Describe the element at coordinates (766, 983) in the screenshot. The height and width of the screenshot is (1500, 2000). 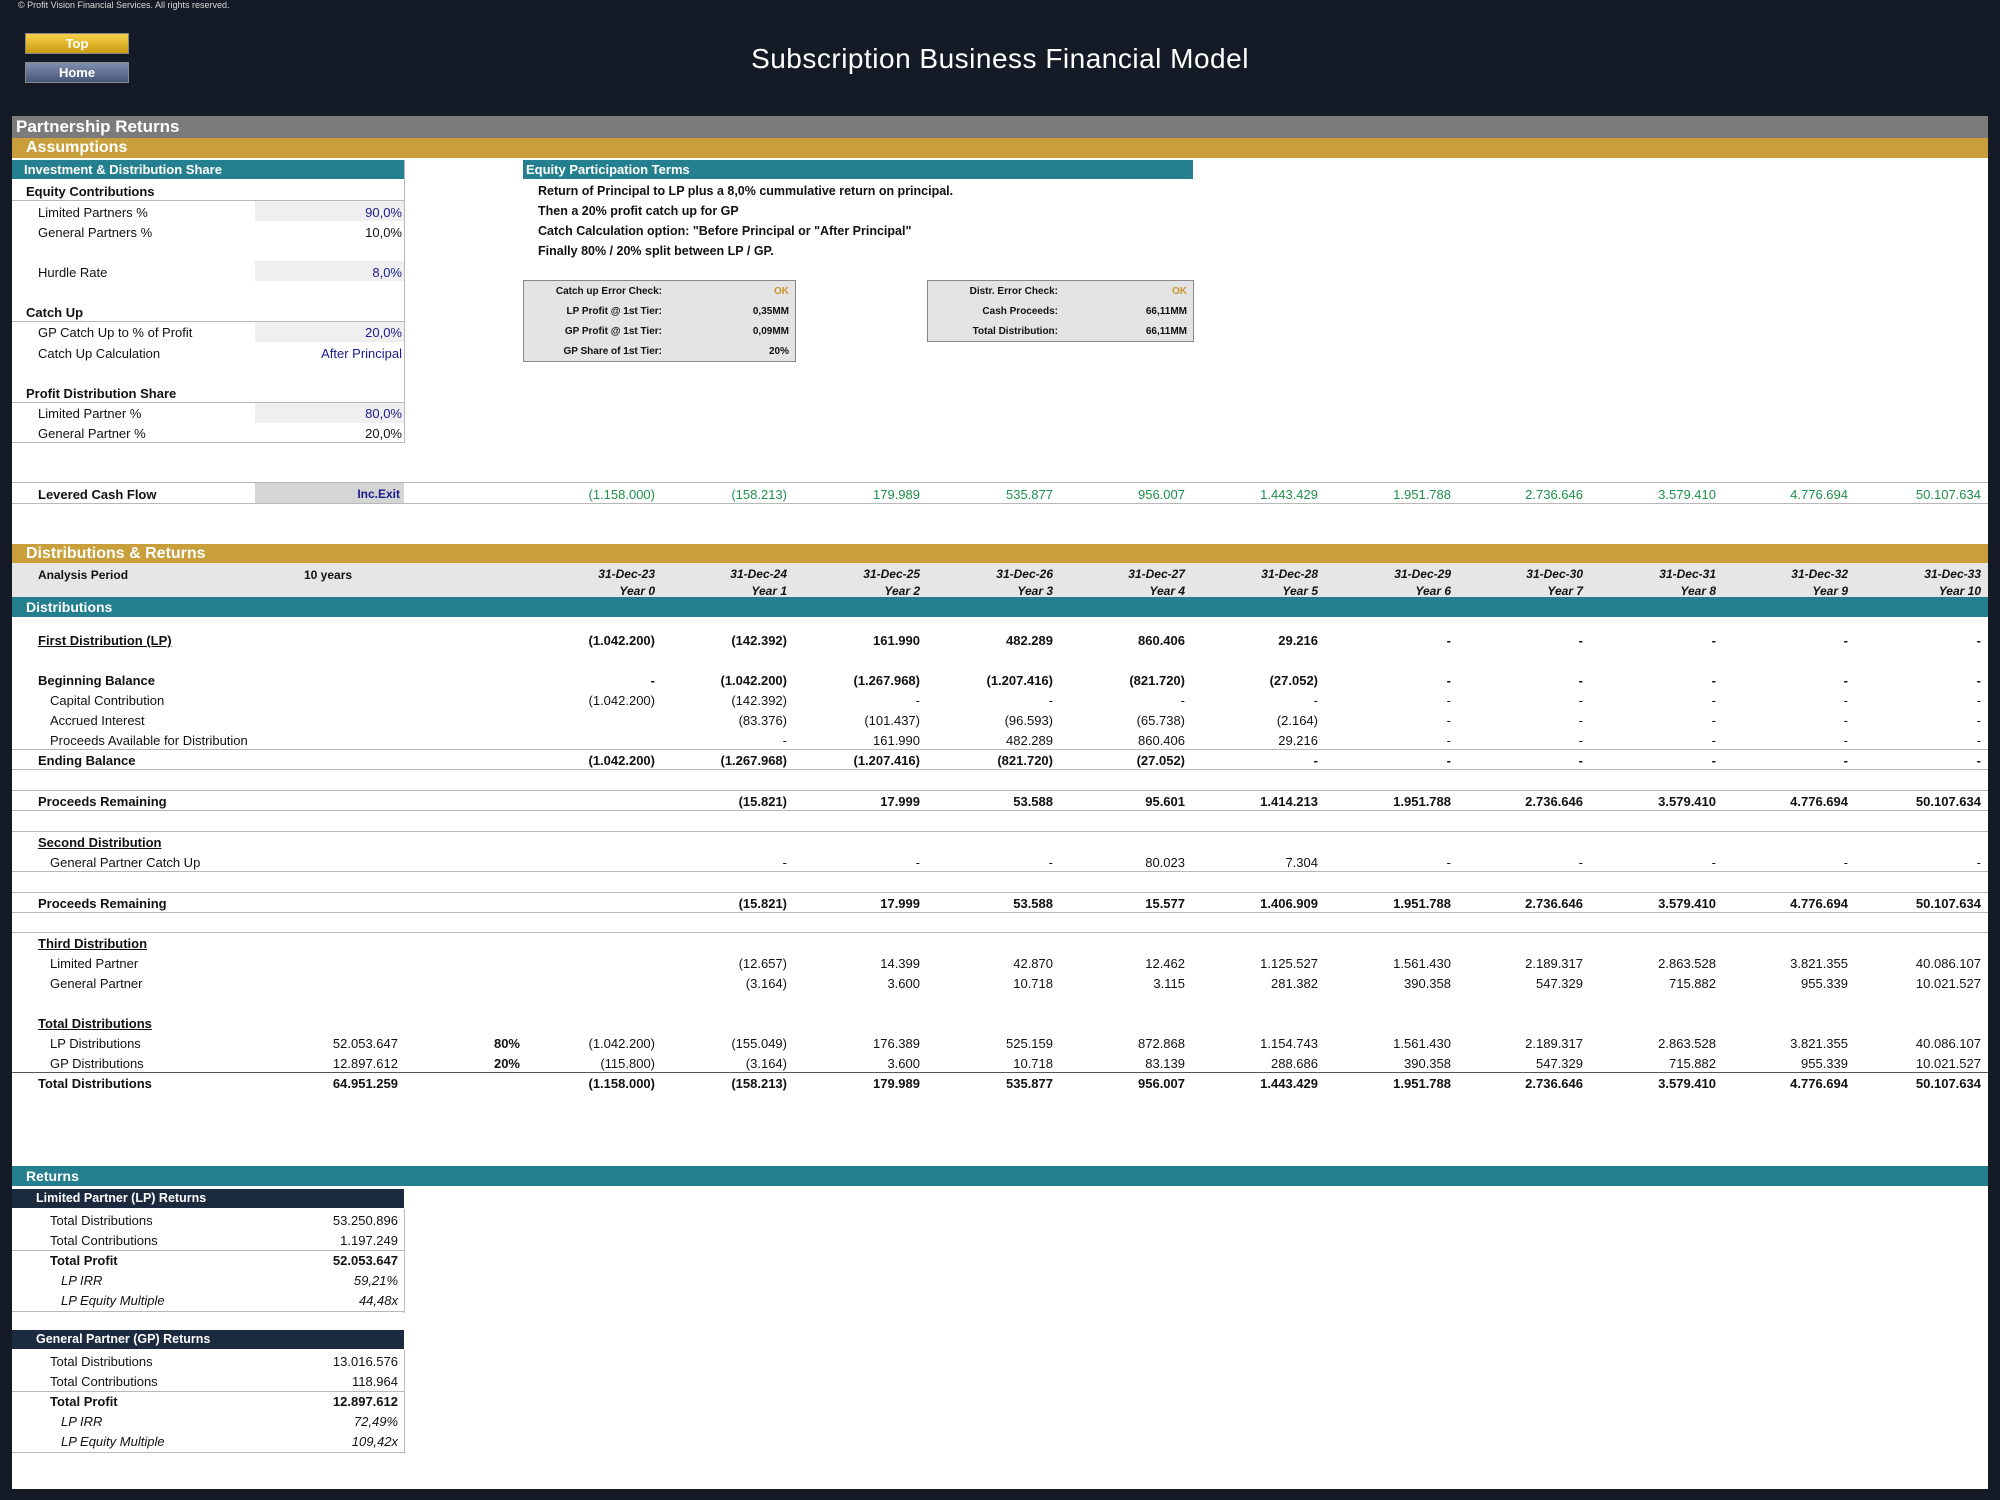
I see `row-cell: (3.164)` at that location.